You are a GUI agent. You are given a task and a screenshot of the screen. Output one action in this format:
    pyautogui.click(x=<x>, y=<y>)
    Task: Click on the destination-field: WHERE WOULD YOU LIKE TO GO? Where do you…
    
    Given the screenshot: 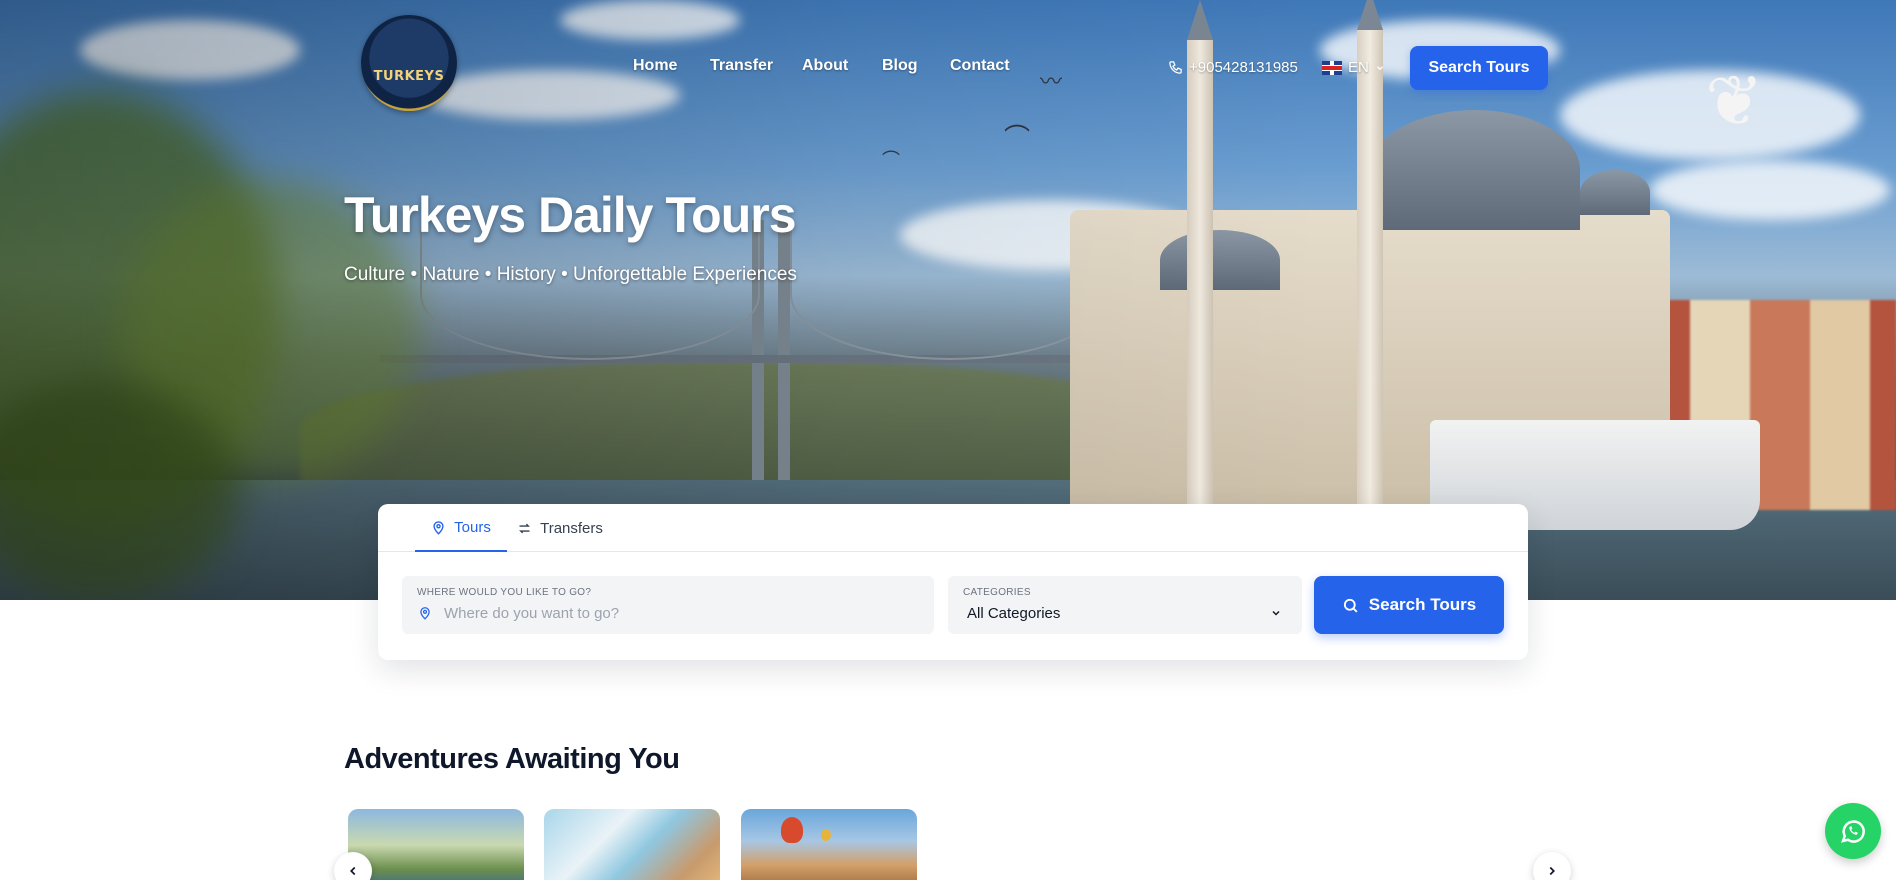 What is the action you would take?
    pyautogui.click(x=668, y=605)
    